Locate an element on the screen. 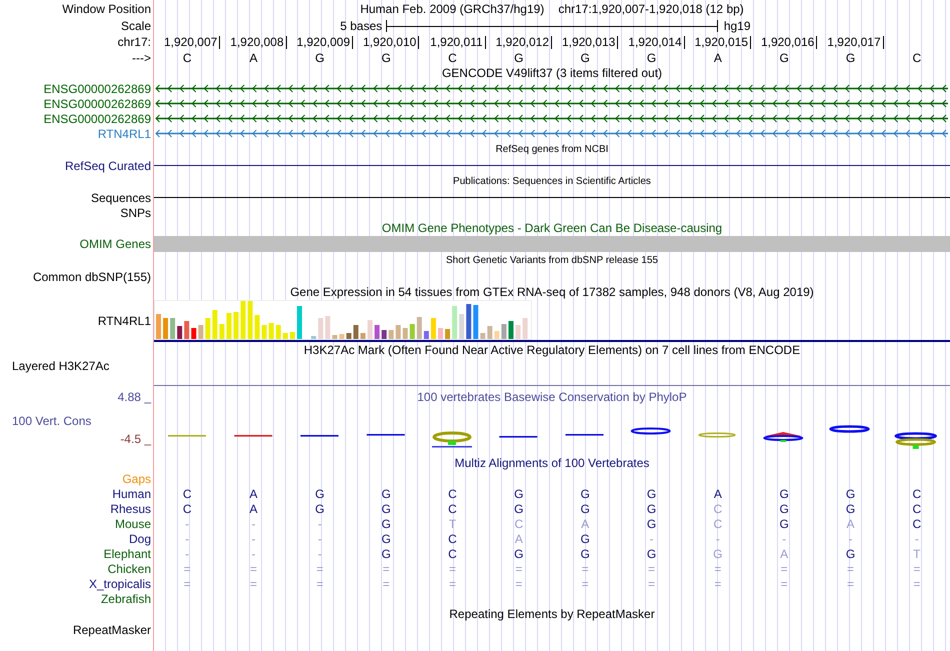  track-label: RefSeq Curated is located at coordinates (107, 165).